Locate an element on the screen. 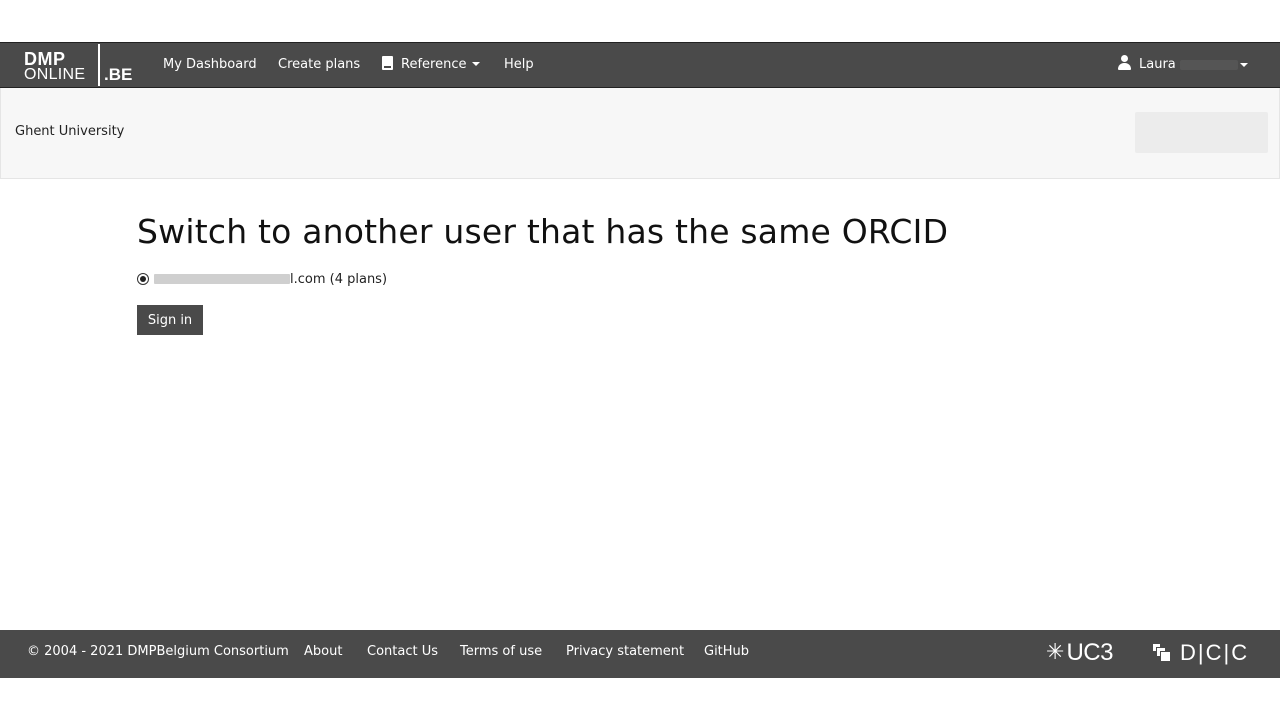 This screenshot has width=1280, height=720. nav-reference-dropdown: Reference is located at coordinates (431, 65).